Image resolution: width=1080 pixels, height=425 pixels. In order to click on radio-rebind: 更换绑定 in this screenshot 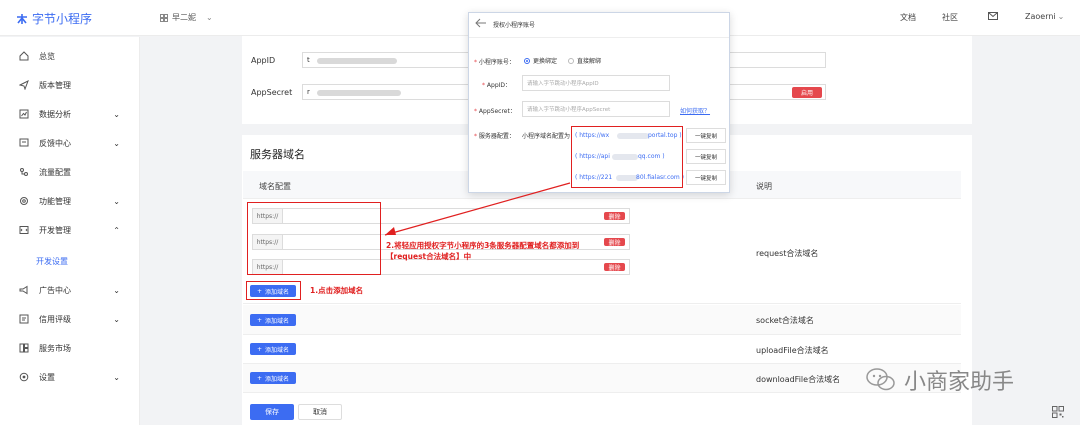, I will do `click(540, 60)`.